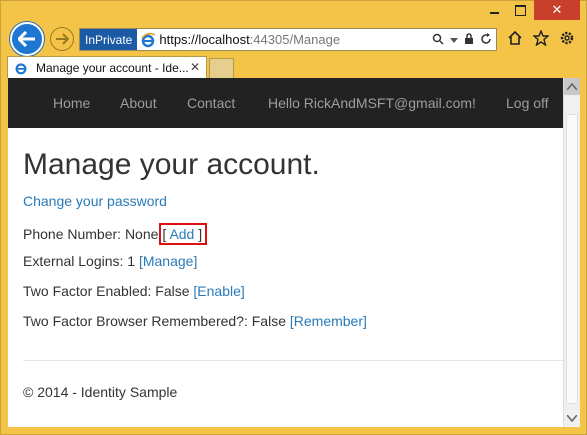 This screenshot has width=587, height=435. What do you see at coordinates (520, 10) in the screenshot?
I see `maximize-button` at bounding box center [520, 10].